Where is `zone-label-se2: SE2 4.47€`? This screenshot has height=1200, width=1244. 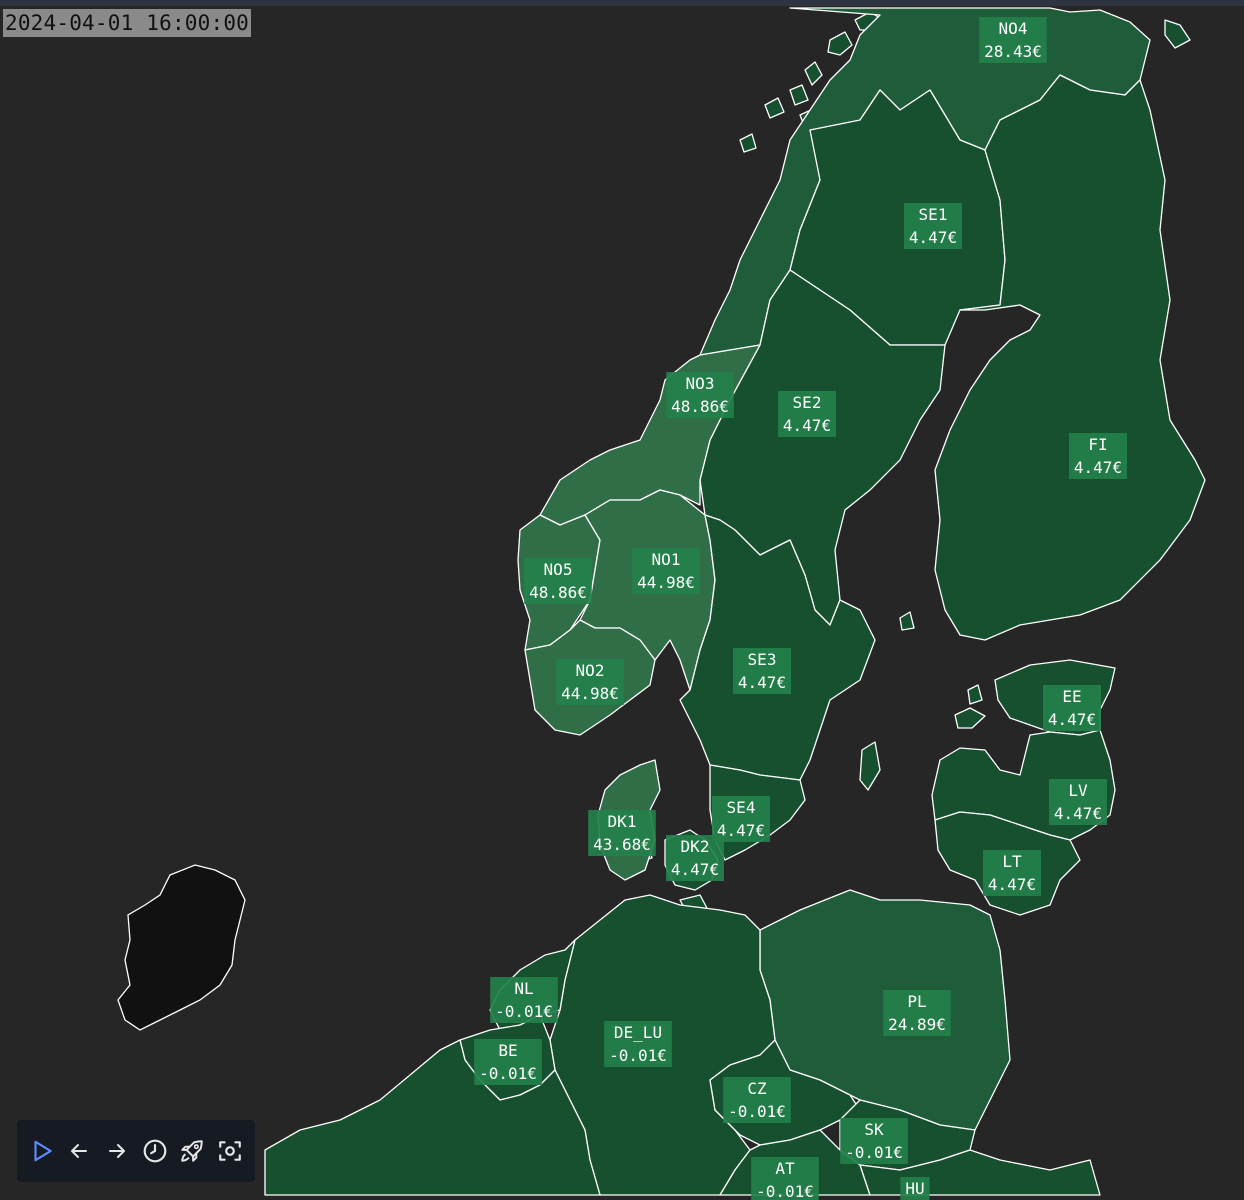 zone-label-se2: SE2 4.47€ is located at coordinates (807, 414).